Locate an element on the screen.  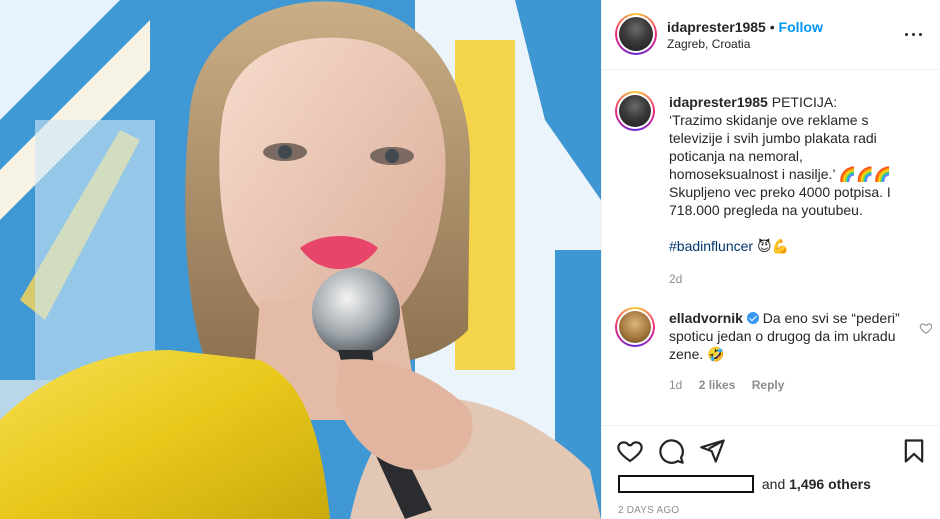
caption-username: idaprester1985 is located at coordinates (718, 102).